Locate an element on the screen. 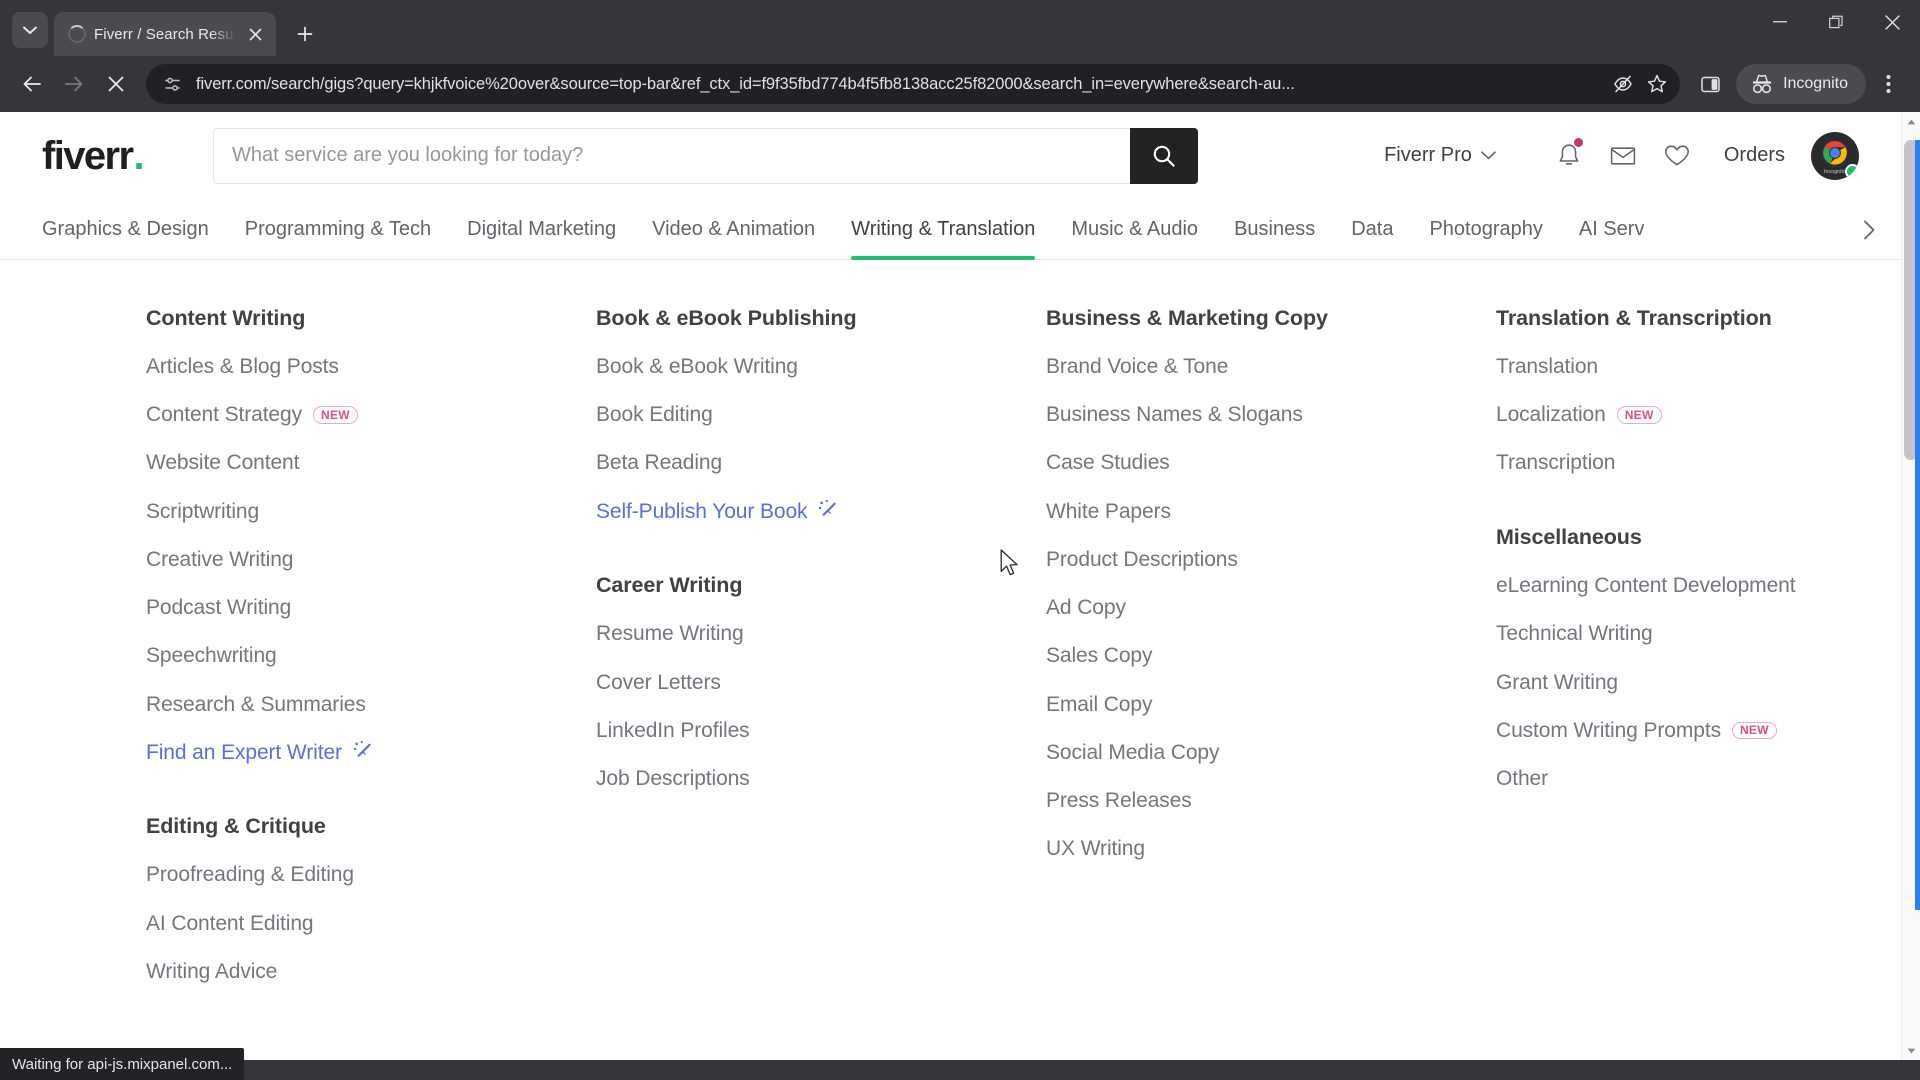  messages-button is located at coordinates (1623, 156).